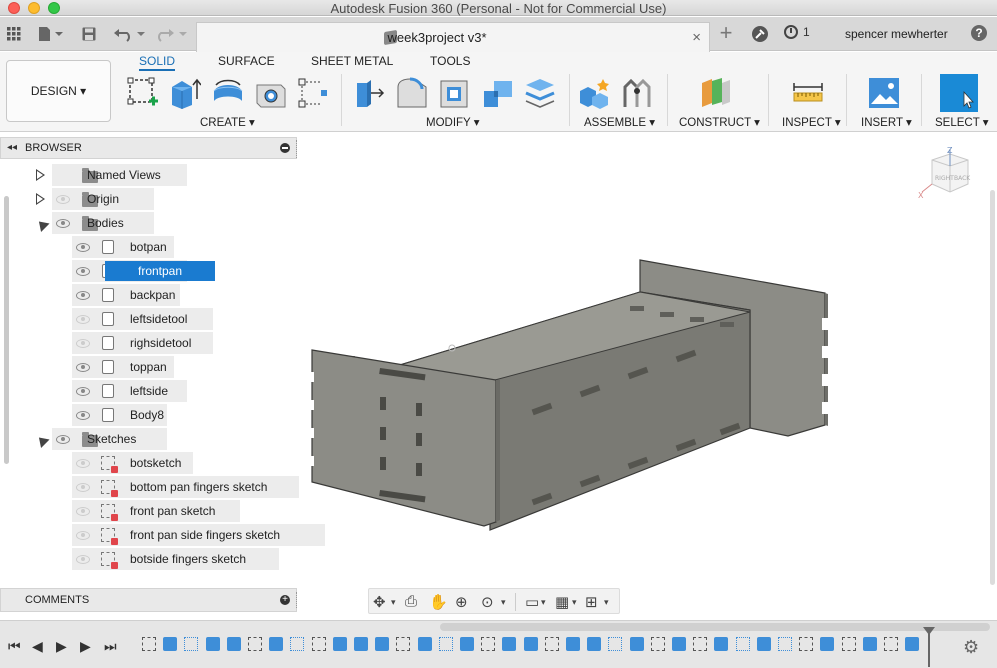 The width and height of the screenshot is (997, 668). What do you see at coordinates (51, 34) in the screenshot?
I see `file-menu-icon` at bounding box center [51, 34].